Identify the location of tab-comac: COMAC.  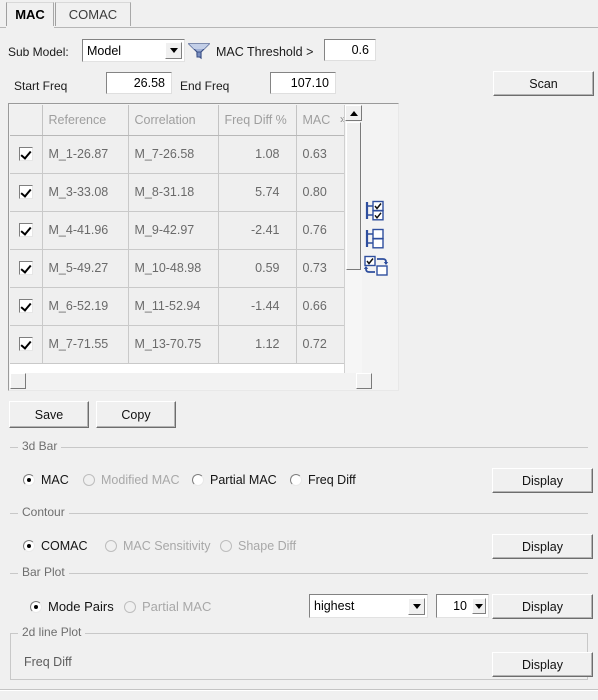
(93, 14).